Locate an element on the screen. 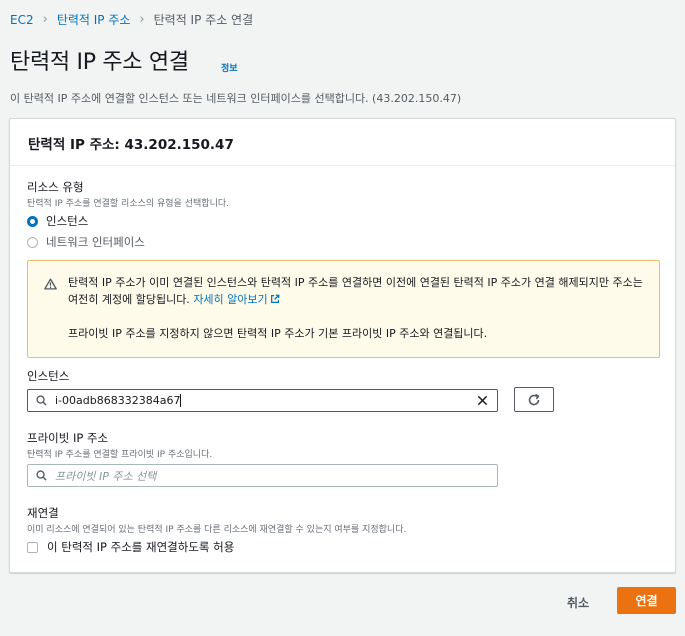 This screenshot has height=636, width=685. radio-network-interface-label: 네트워크 인터페이스 is located at coordinates (95, 242).